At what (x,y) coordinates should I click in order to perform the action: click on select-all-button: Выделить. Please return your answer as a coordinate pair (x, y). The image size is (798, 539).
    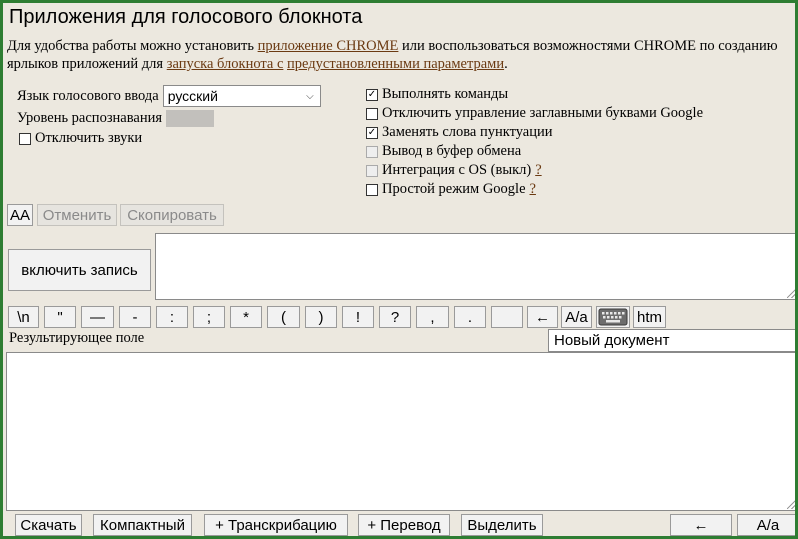
    Looking at the image, I should click on (502, 525).